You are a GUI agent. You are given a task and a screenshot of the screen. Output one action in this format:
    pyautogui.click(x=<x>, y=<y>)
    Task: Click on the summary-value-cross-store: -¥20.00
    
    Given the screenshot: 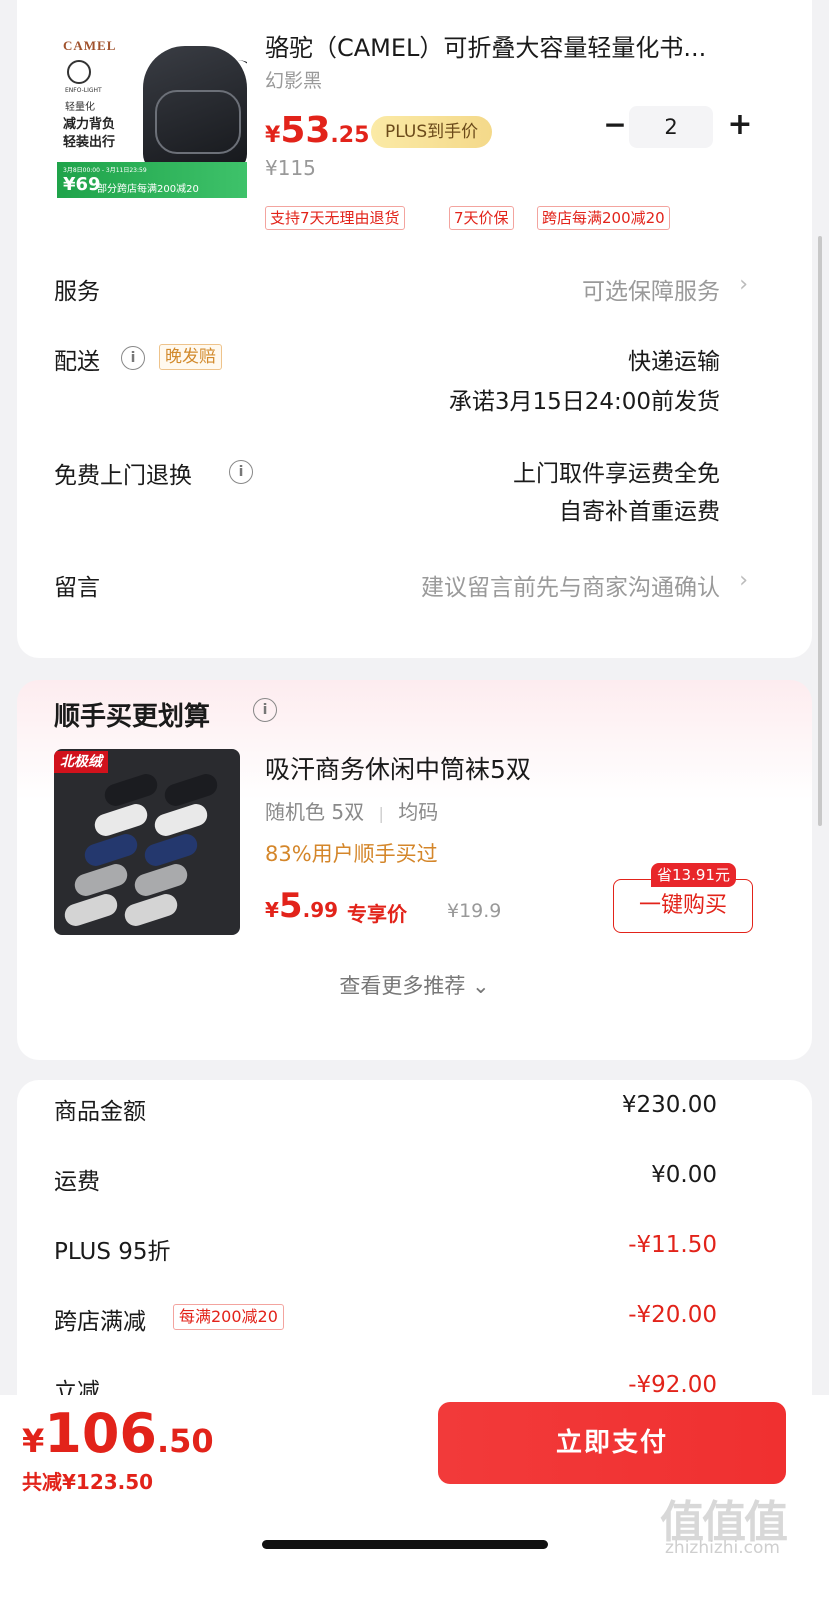 What is the action you would take?
    pyautogui.click(x=672, y=1315)
    